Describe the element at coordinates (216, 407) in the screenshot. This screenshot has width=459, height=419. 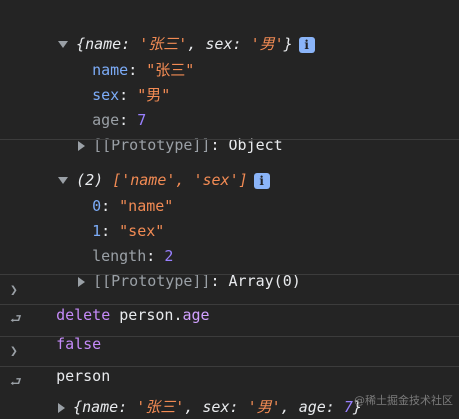
I see `summary-key: sex` at that location.